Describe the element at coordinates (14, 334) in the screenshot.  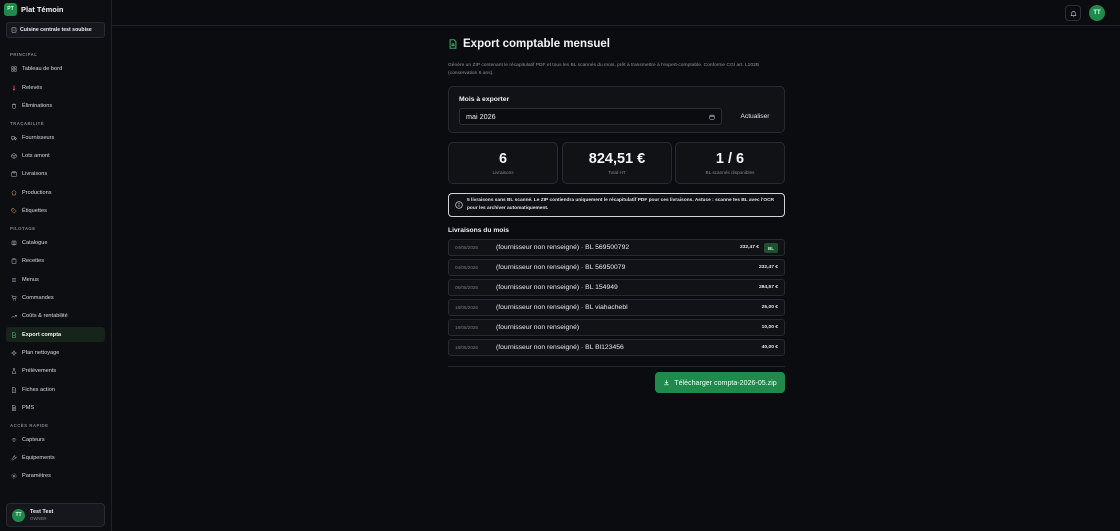
I see `file-export-icon` at that location.